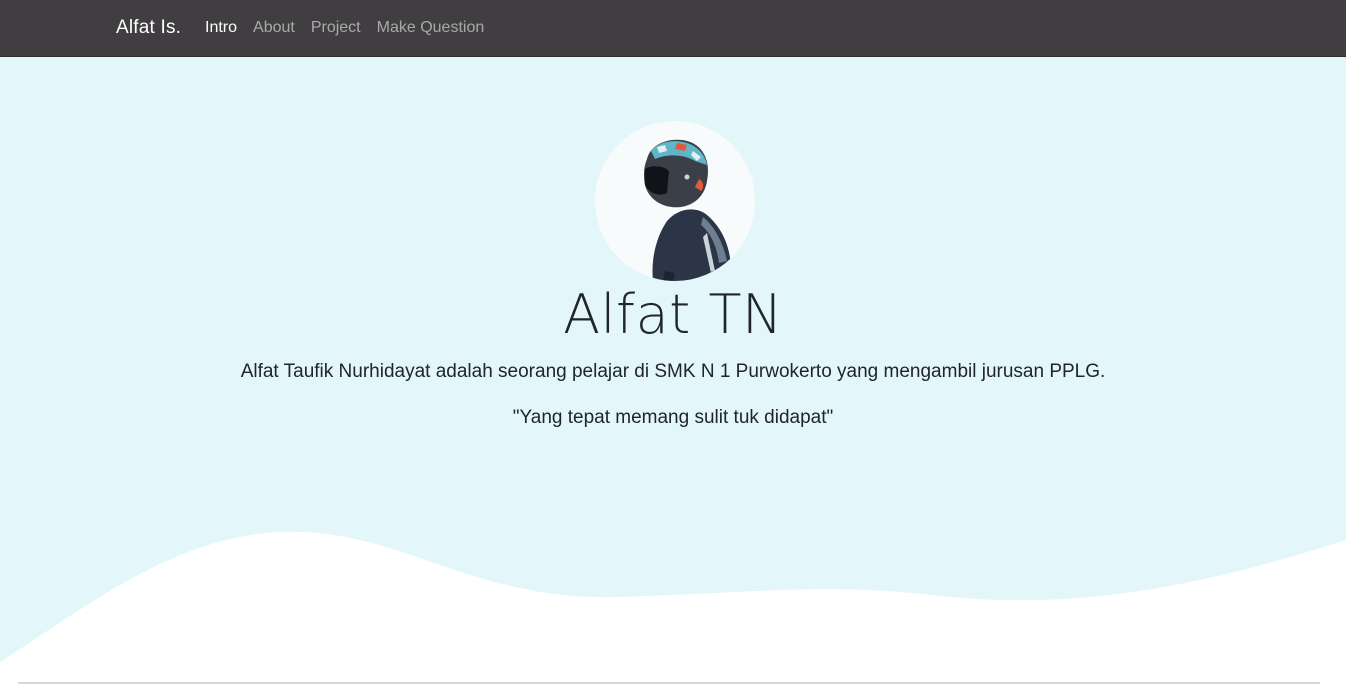 Image resolution: width=1346 pixels, height=684 pixels. I want to click on hero-quote: "Yang tepat memang sulit tuk didapat", so click(673, 417).